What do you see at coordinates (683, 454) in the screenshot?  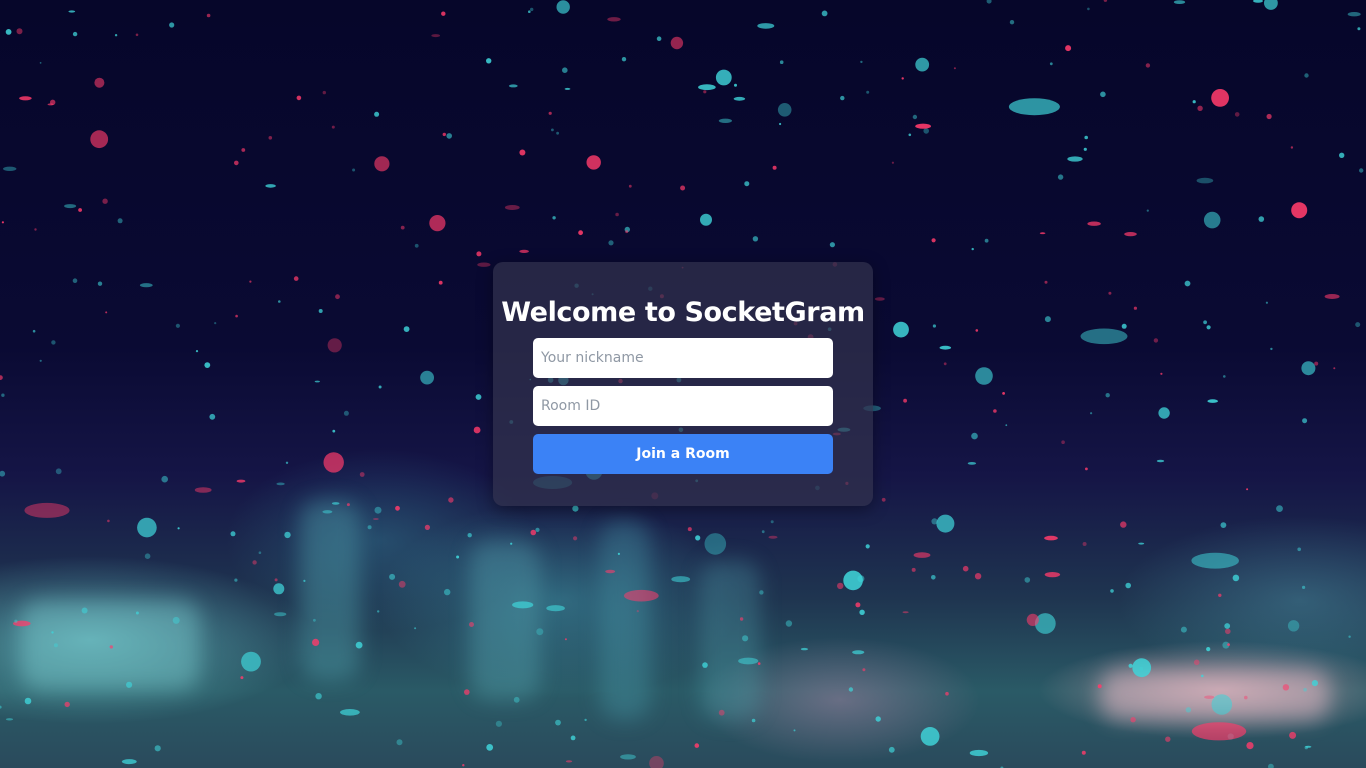 I see `join-room-button: Join a Room` at bounding box center [683, 454].